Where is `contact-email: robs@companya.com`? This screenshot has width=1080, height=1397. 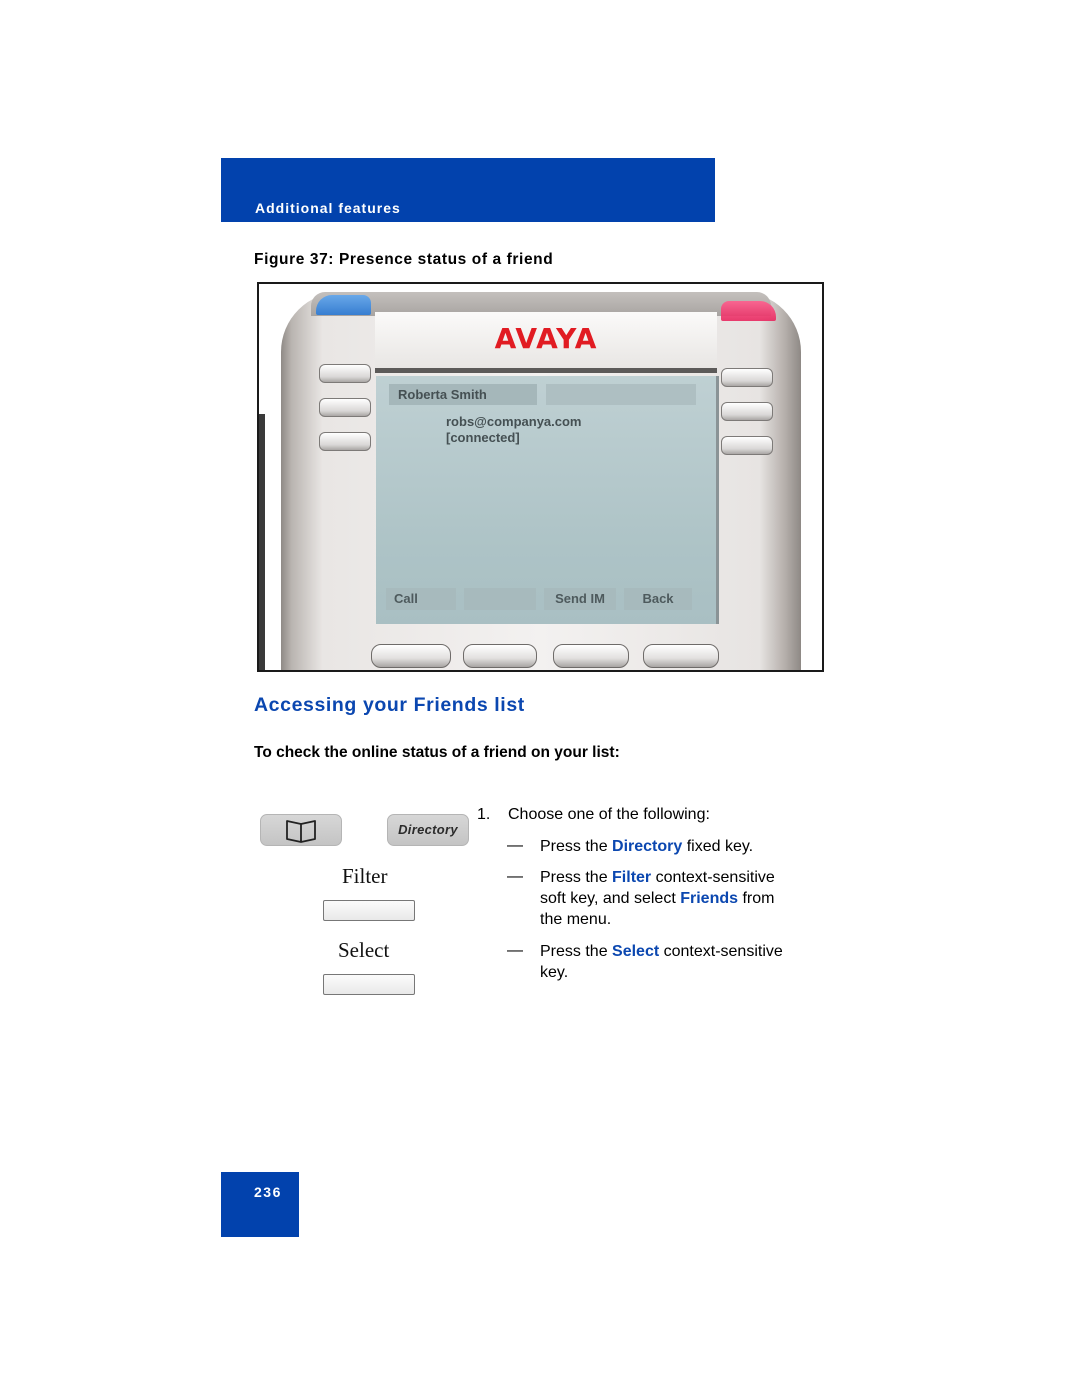
contact-email: robs@companya.com is located at coordinates (514, 421).